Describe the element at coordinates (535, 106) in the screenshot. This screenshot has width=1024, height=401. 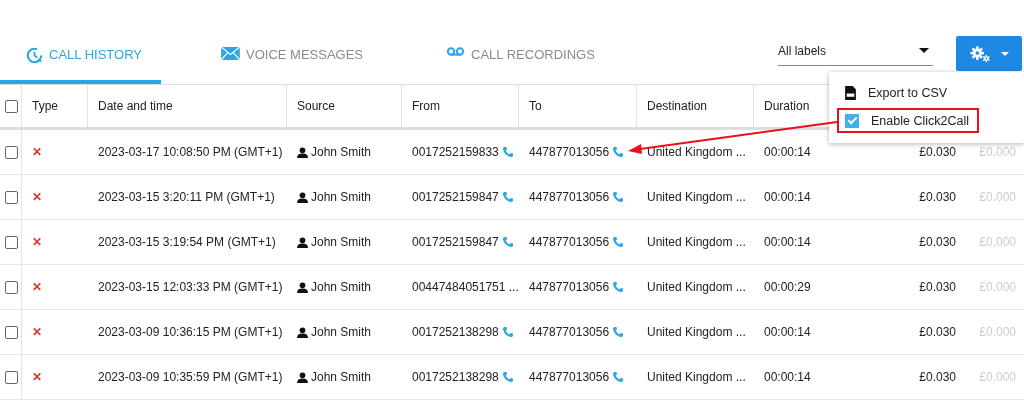
I see `column-header: To` at that location.